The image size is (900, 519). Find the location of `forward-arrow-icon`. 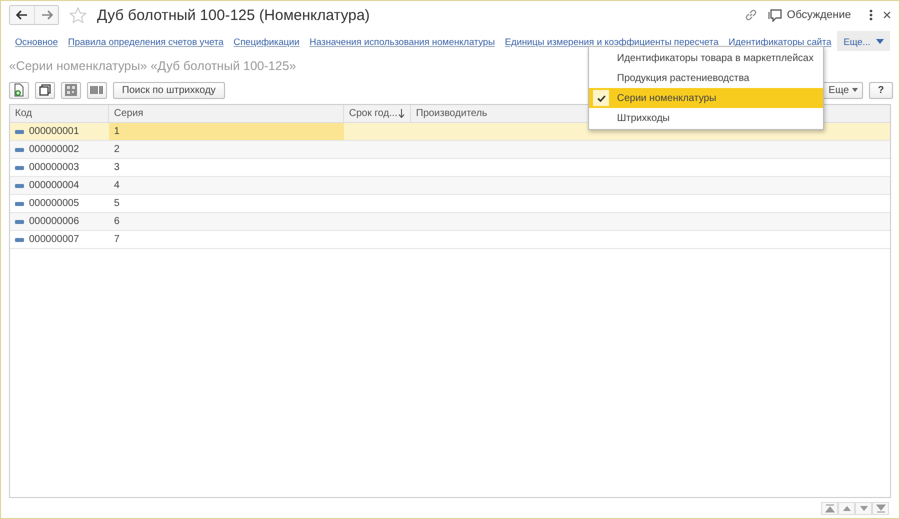

forward-arrow-icon is located at coordinates (46, 15).